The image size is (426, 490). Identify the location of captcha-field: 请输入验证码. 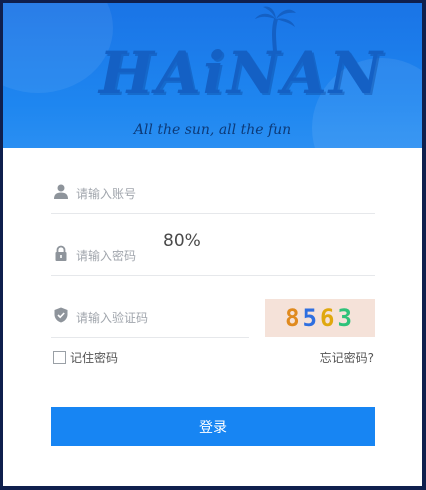
(150, 317).